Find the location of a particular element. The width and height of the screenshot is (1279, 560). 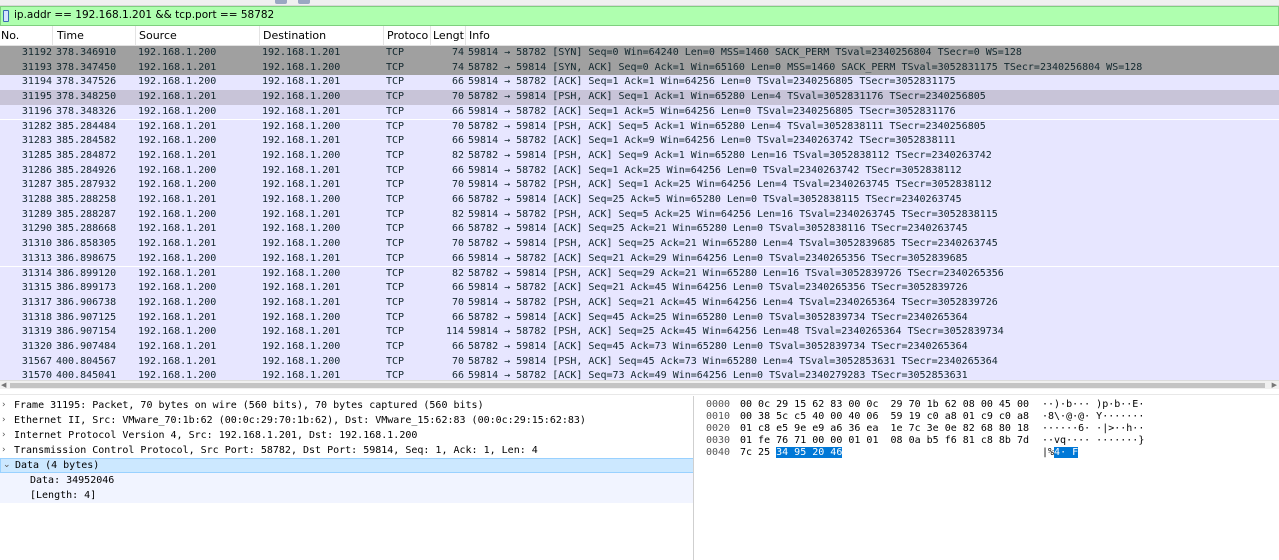

column-header-destination: Destination is located at coordinates (322, 35).